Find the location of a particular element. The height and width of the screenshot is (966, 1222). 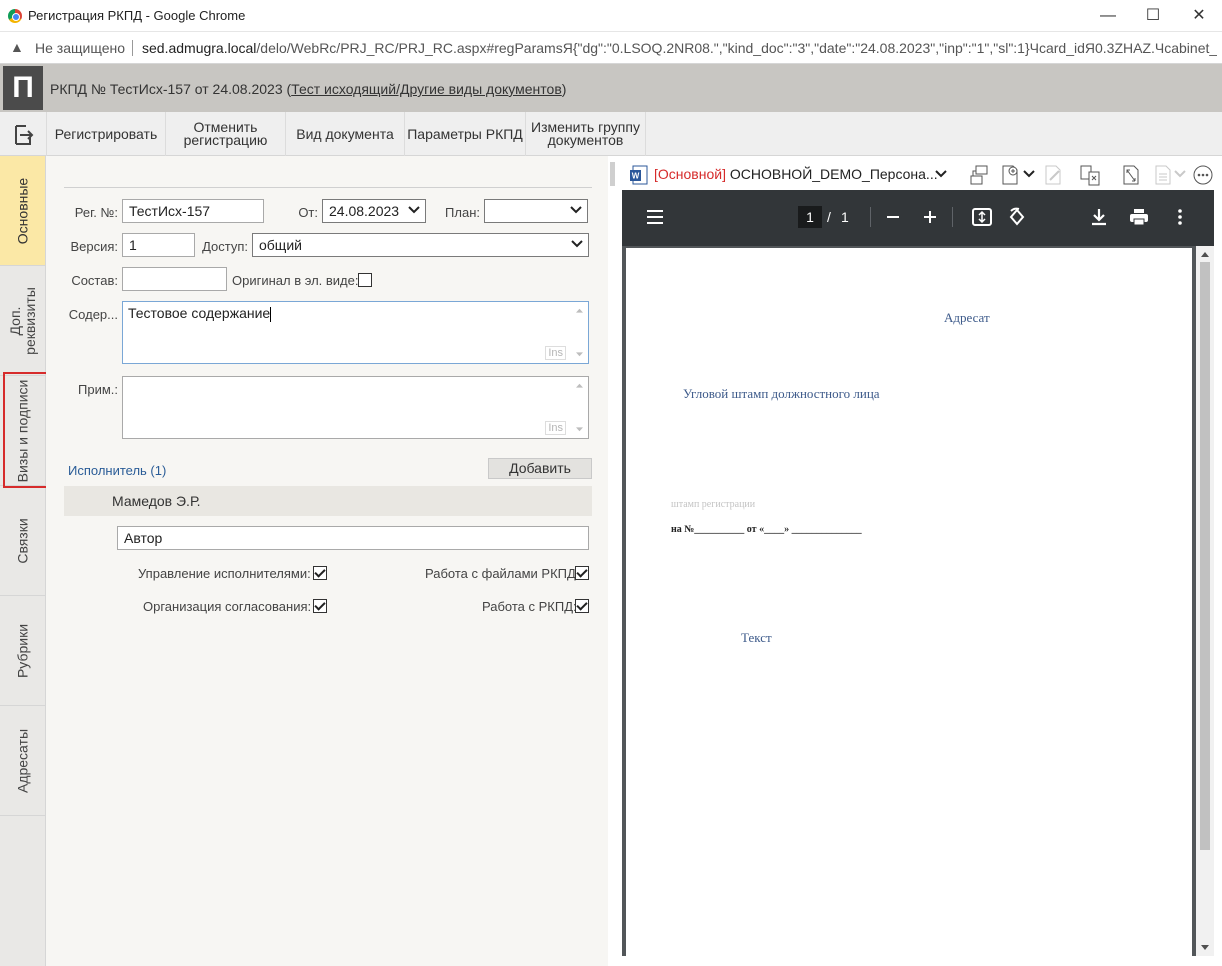

page-total: 1 is located at coordinates (845, 217).